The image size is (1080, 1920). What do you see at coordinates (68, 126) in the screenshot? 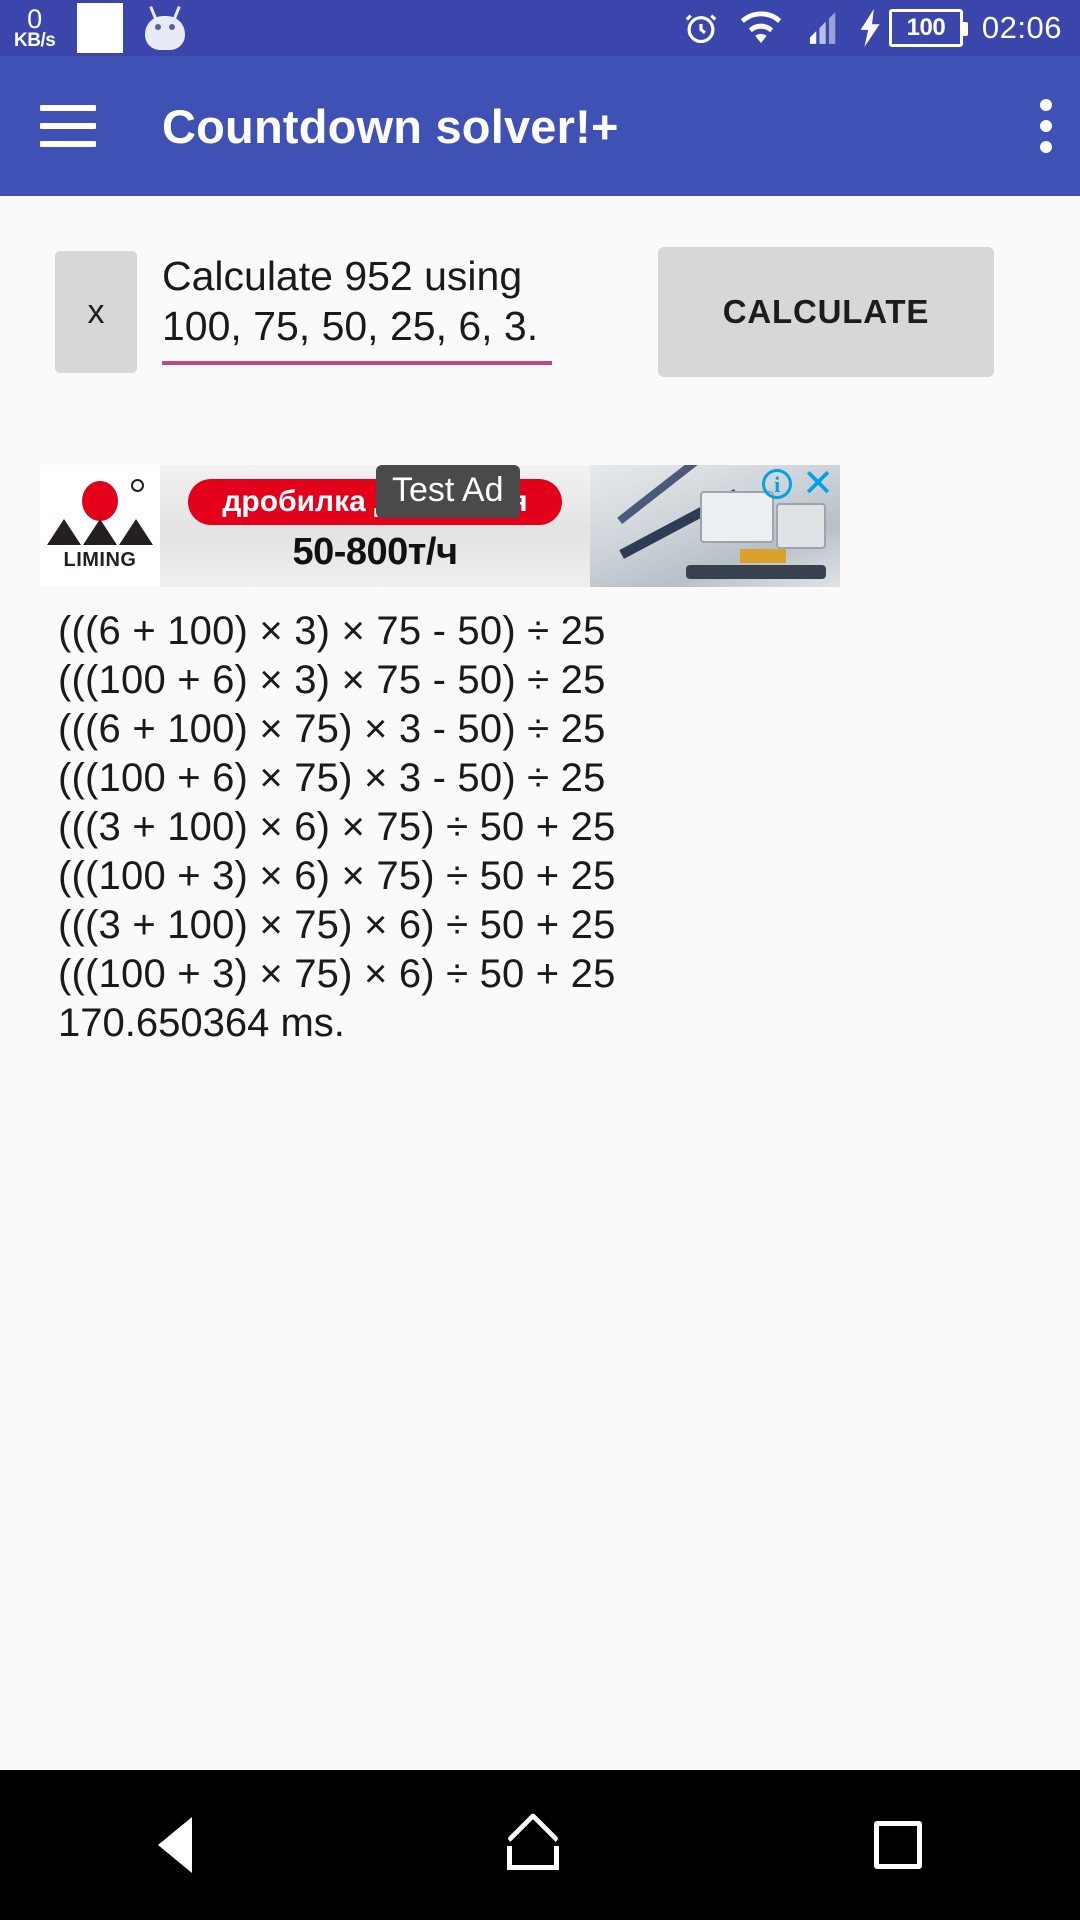
I see `hamburger-icon` at bounding box center [68, 126].